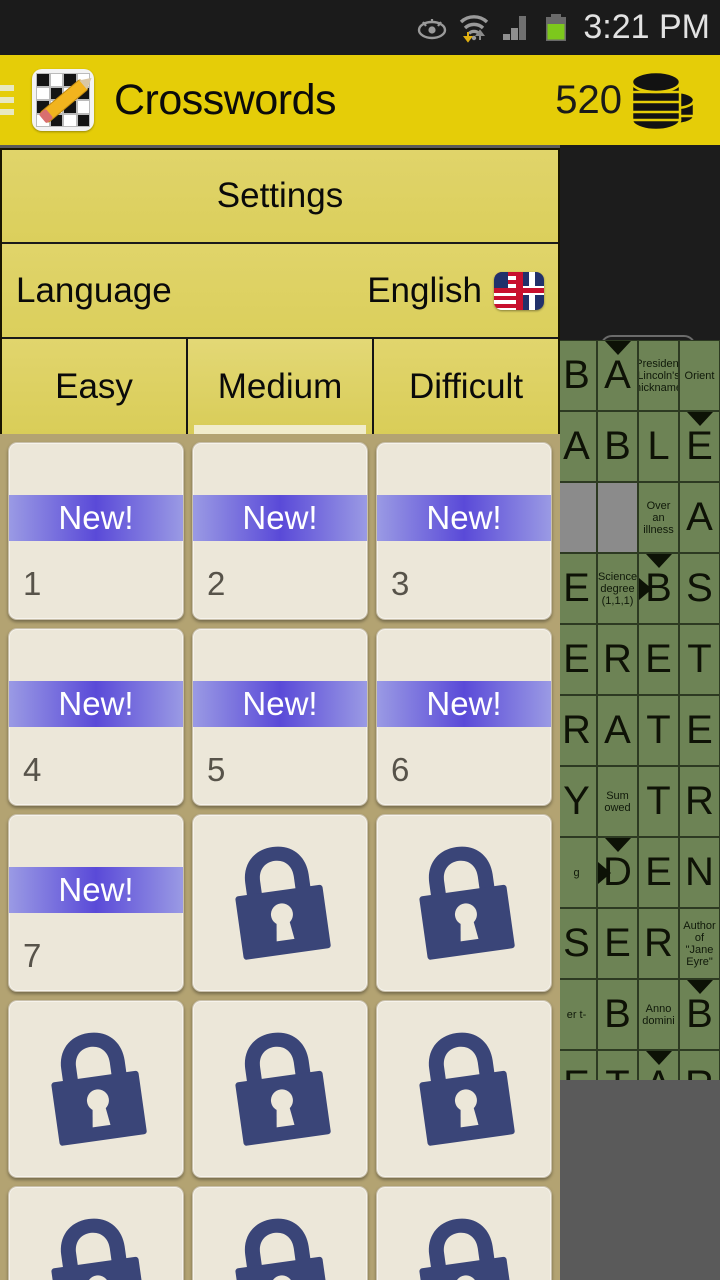 The width and height of the screenshot is (720, 1280). Describe the element at coordinates (658, 446) in the screenshot. I see `crossword-letter-cell: L` at that location.